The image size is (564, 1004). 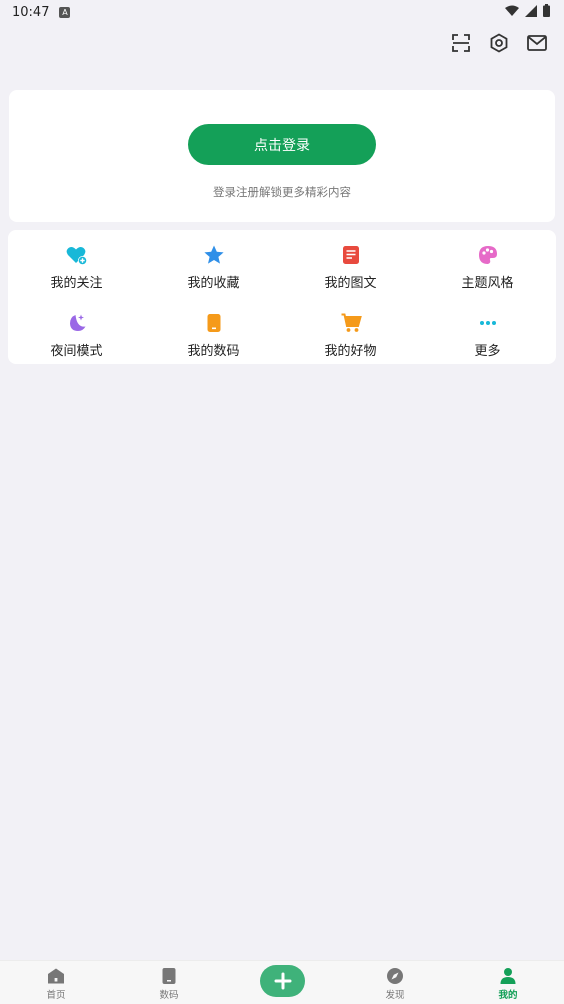 I want to click on moon-icon, so click(x=77, y=323).